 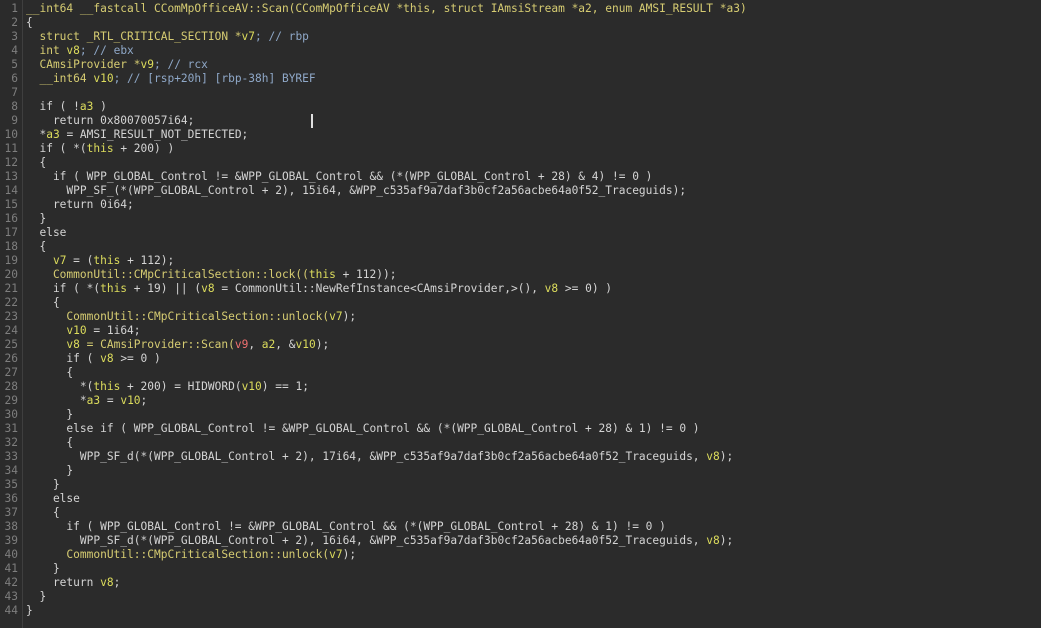 What do you see at coordinates (520, 247) in the screenshot?
I see `code-line: 18 {` at bounding box center [520, 247].